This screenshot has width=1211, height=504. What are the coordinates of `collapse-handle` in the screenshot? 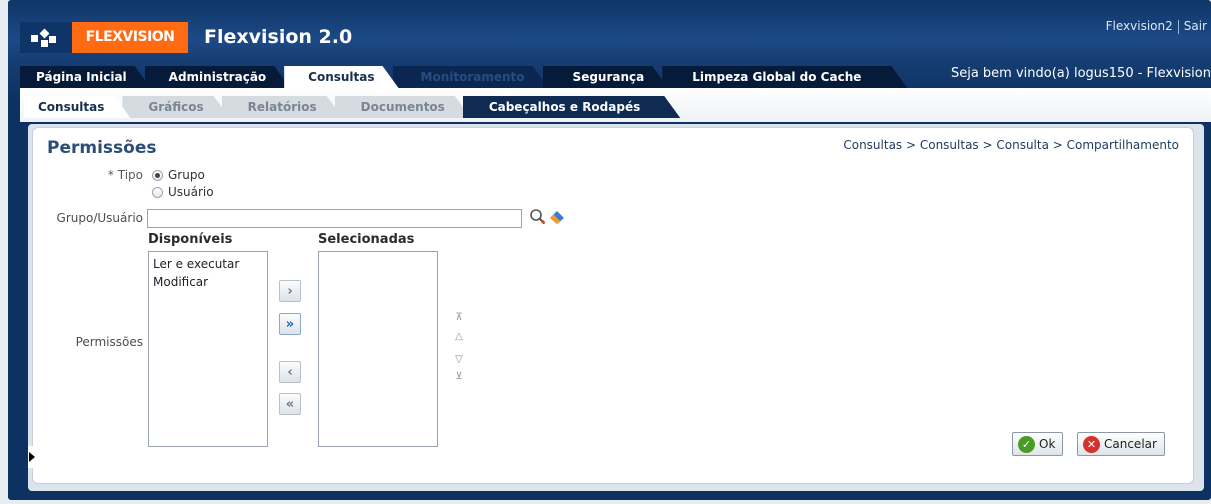 It's located at (32, 457).